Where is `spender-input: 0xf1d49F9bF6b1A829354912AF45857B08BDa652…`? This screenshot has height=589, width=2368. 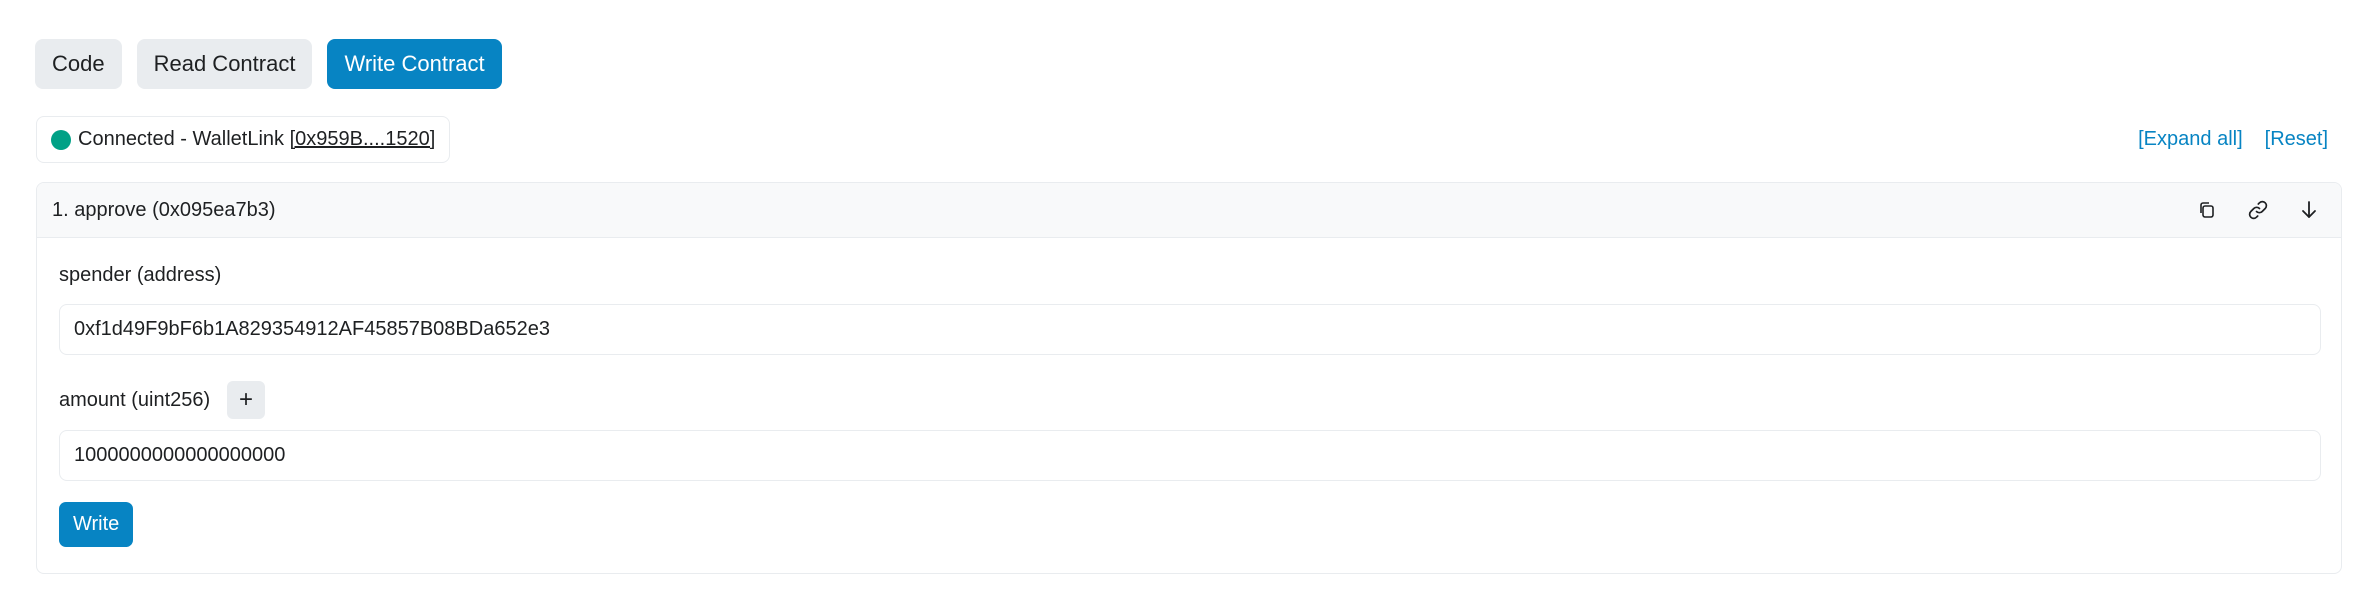 spender-input: 0xf1d49F9bF6b1A829354912AF45857B08BDa652… is located at coordinates (1190, 329).